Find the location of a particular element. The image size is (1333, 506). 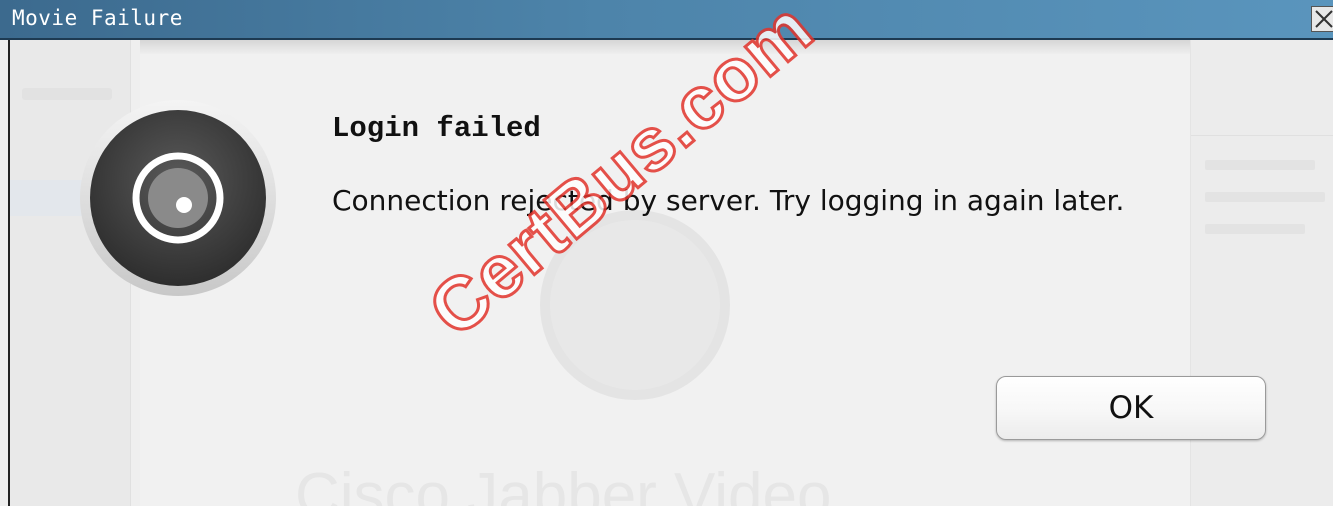

close-button is located at coordinates (1322, 19).